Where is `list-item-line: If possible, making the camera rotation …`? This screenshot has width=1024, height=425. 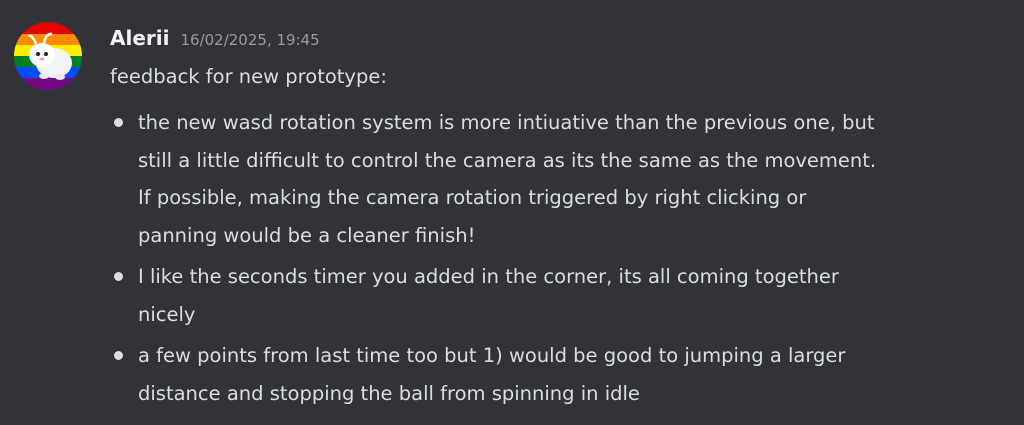 list-item-line: If possible, making the camera rotation … is located at coordinates (472, 197).